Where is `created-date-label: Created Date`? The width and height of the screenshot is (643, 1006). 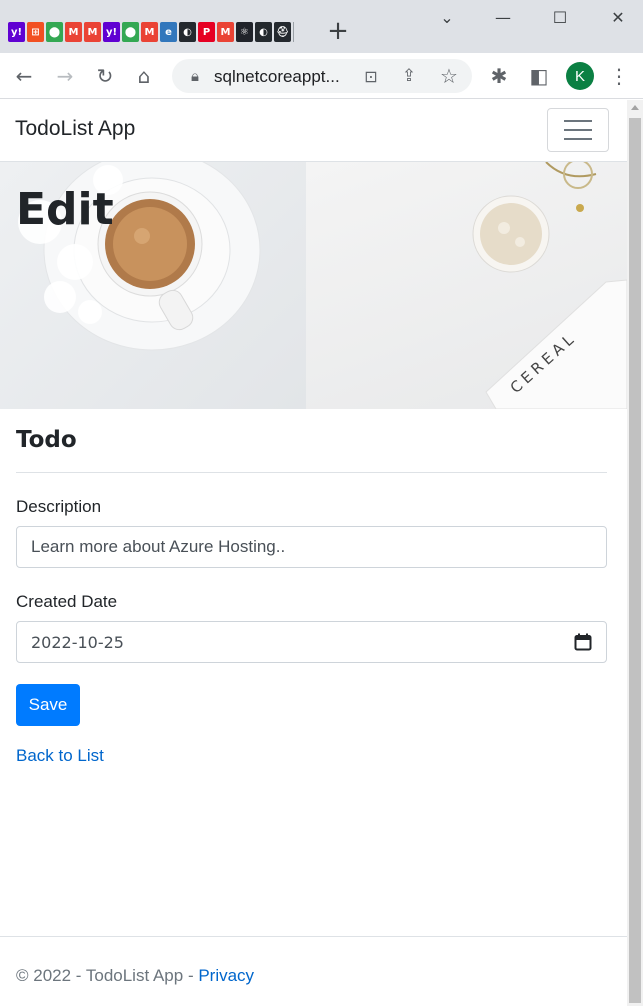
created-date-label: Created Date is located at coordinates (67, 601).